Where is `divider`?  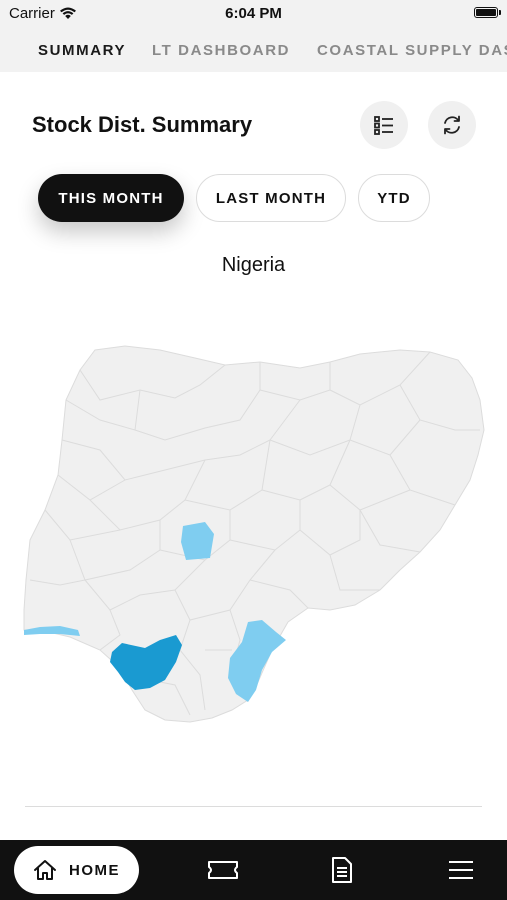
divider is located at coordinates (253, 806).